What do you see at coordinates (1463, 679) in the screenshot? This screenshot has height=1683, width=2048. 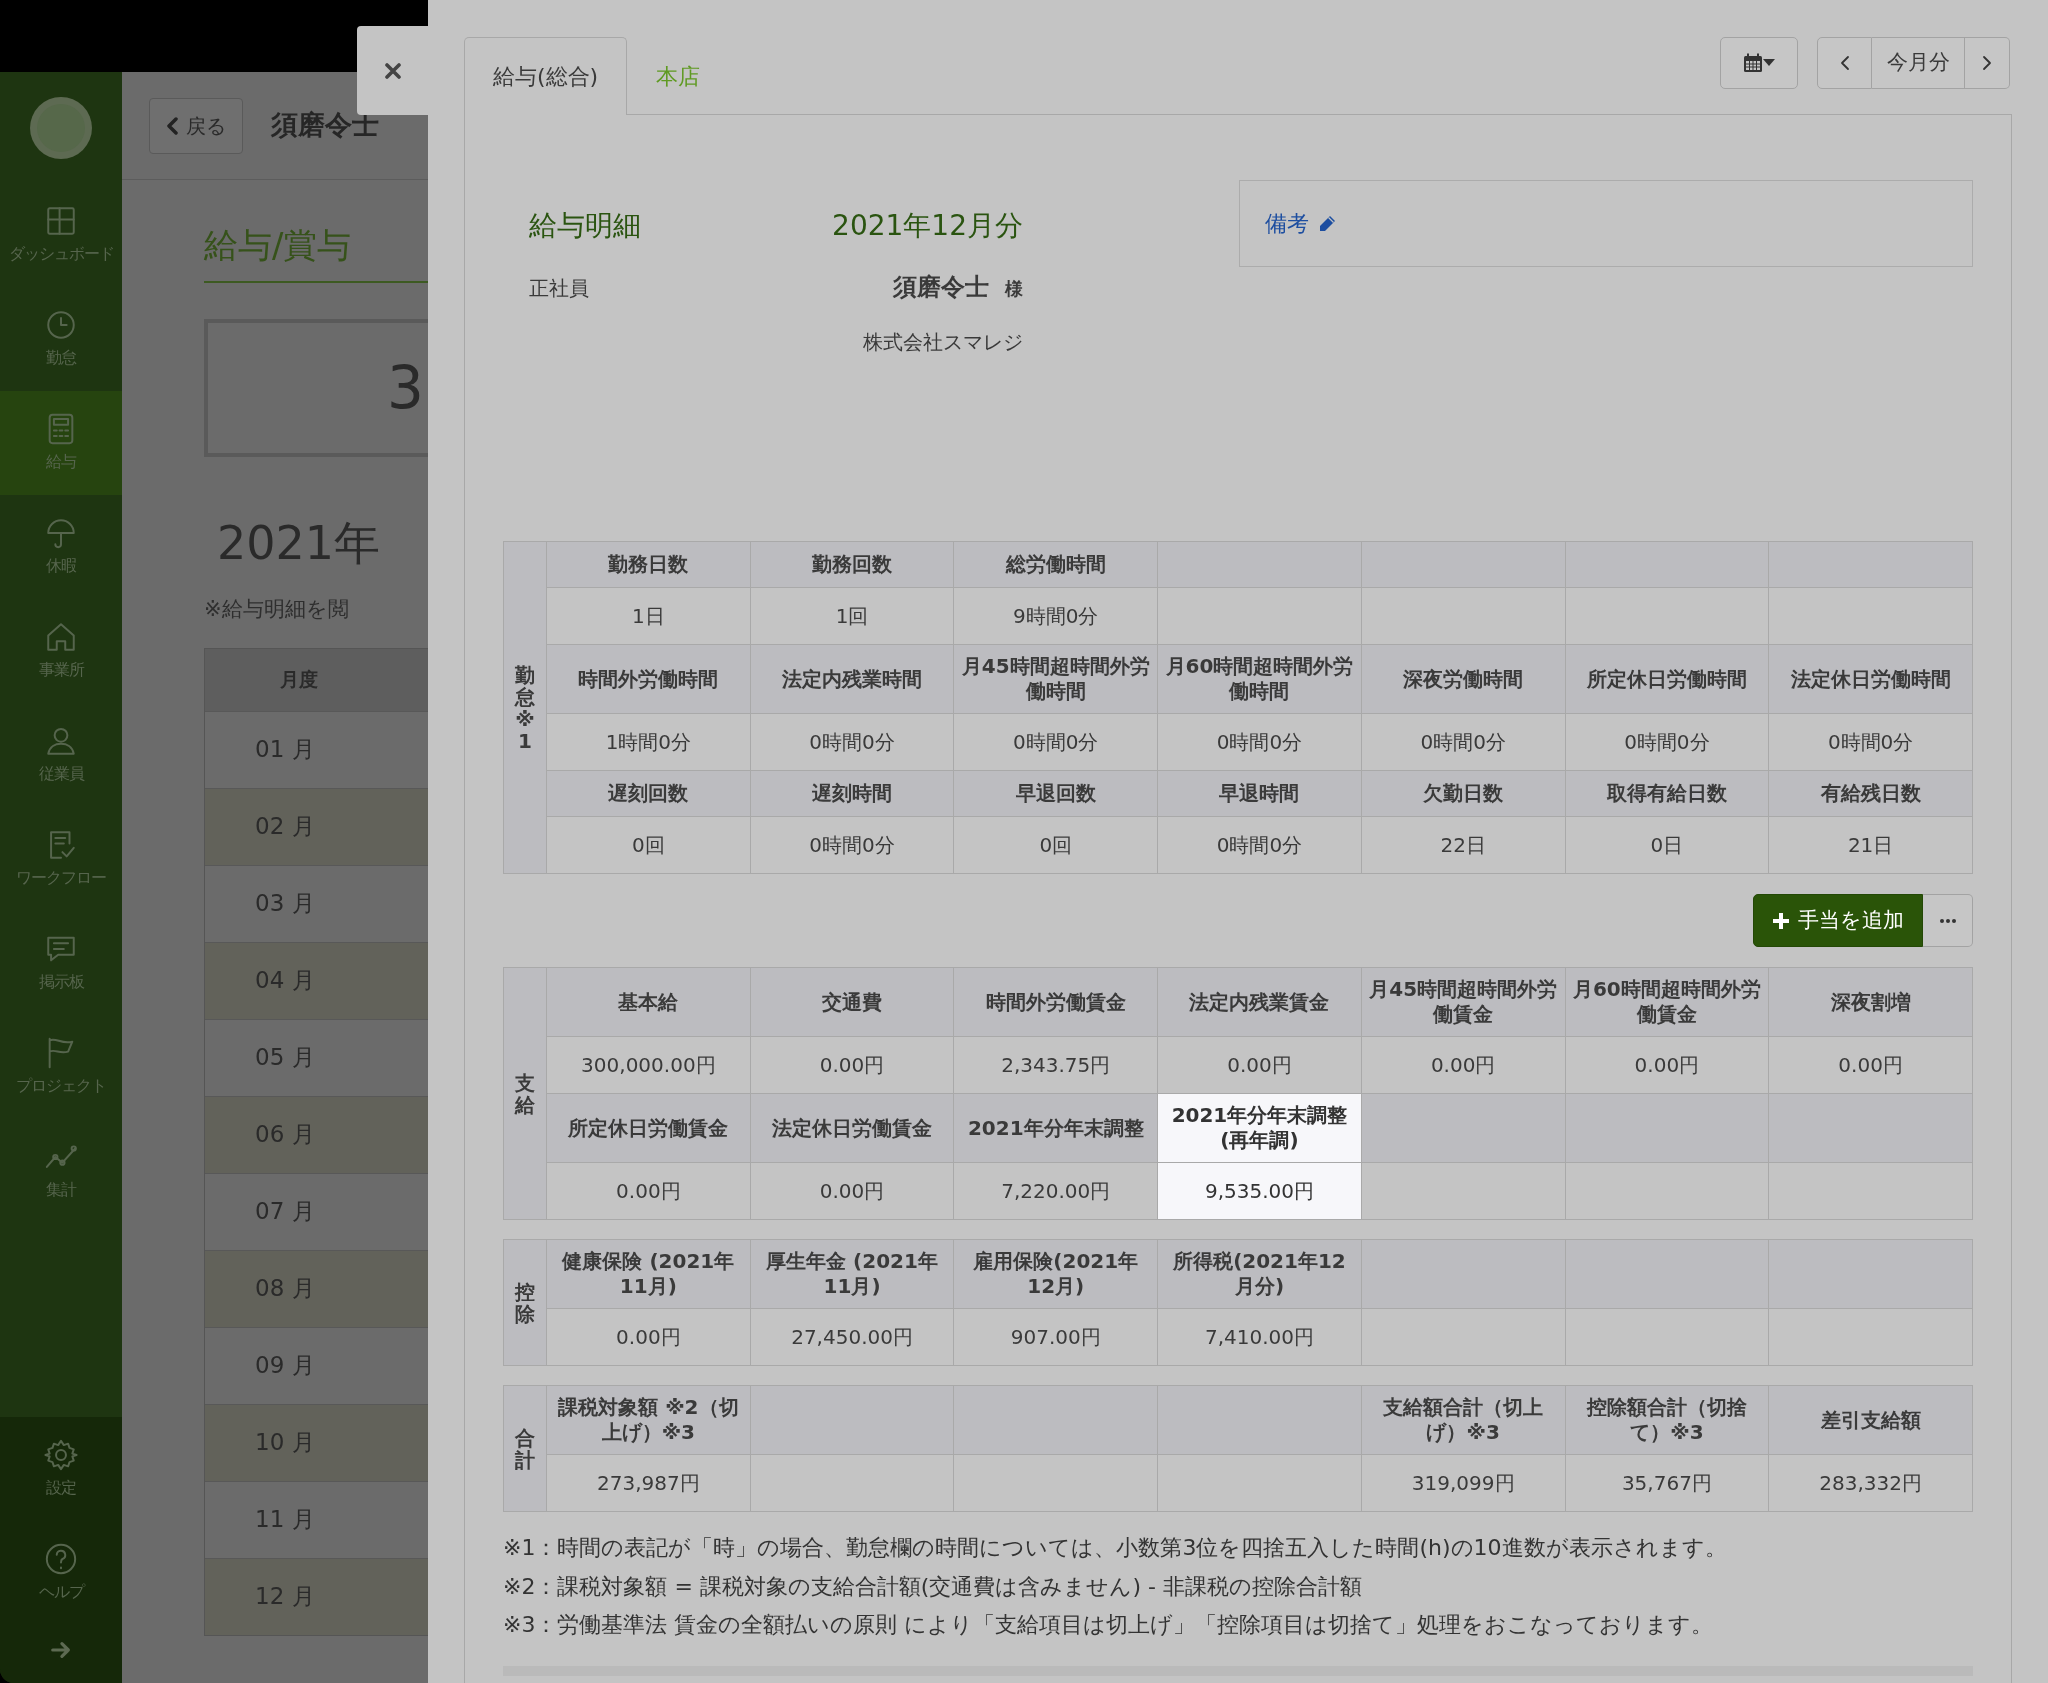 I see `column-header: 深夜労働時間` at bounding box center [1463, 679].